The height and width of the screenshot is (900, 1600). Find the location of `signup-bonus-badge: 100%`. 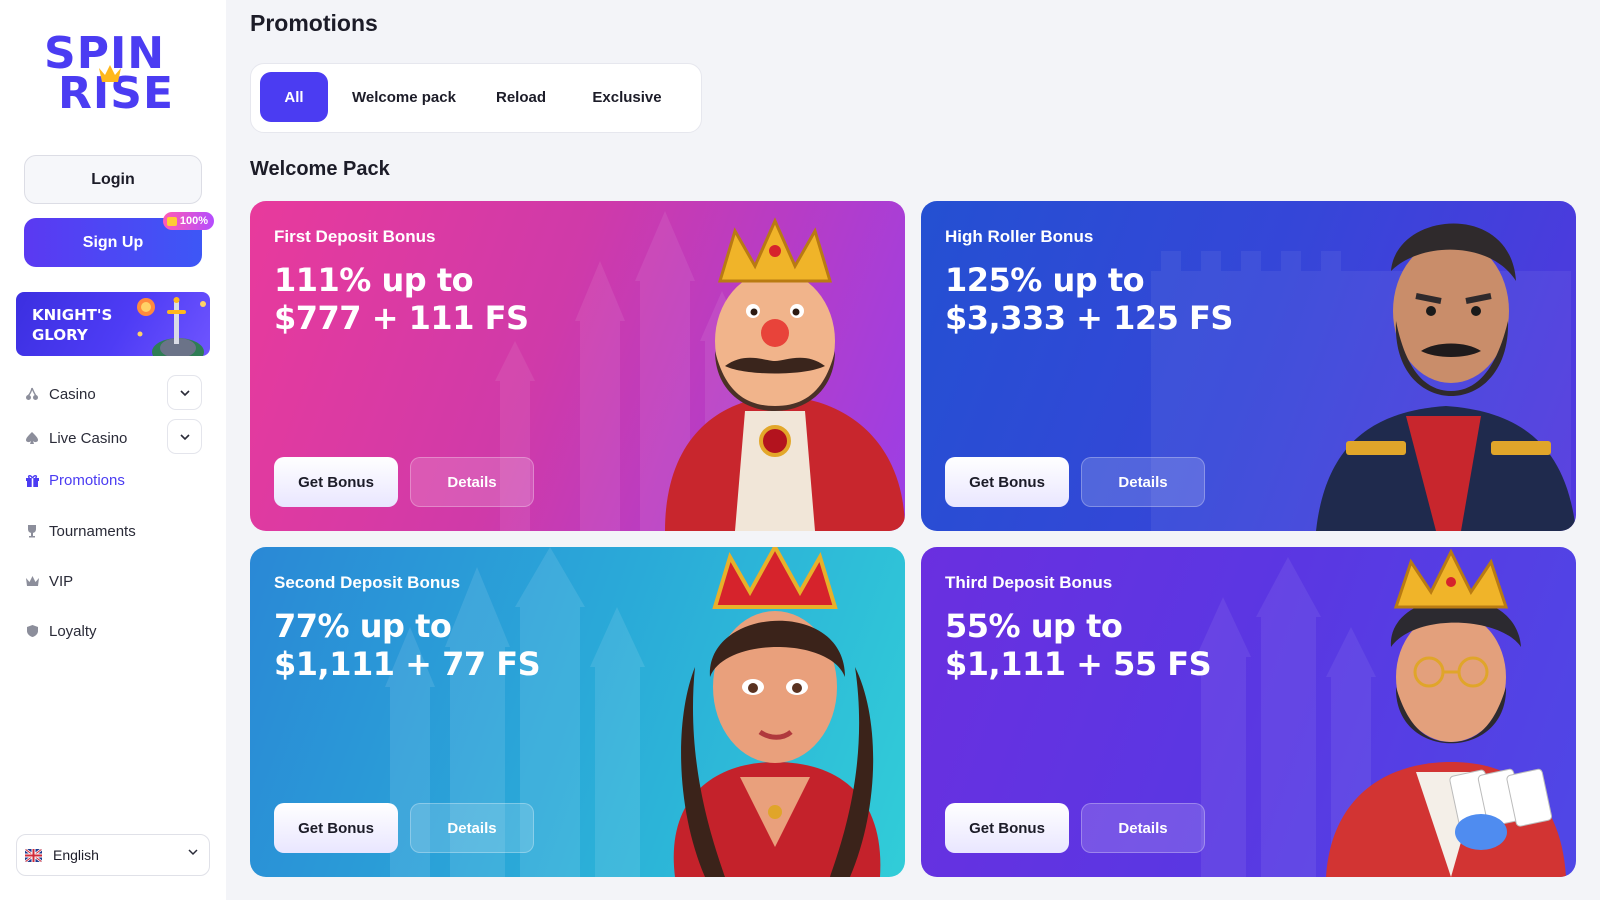

signup-bonus-badge: 100% is located at coordinates (188, 221).